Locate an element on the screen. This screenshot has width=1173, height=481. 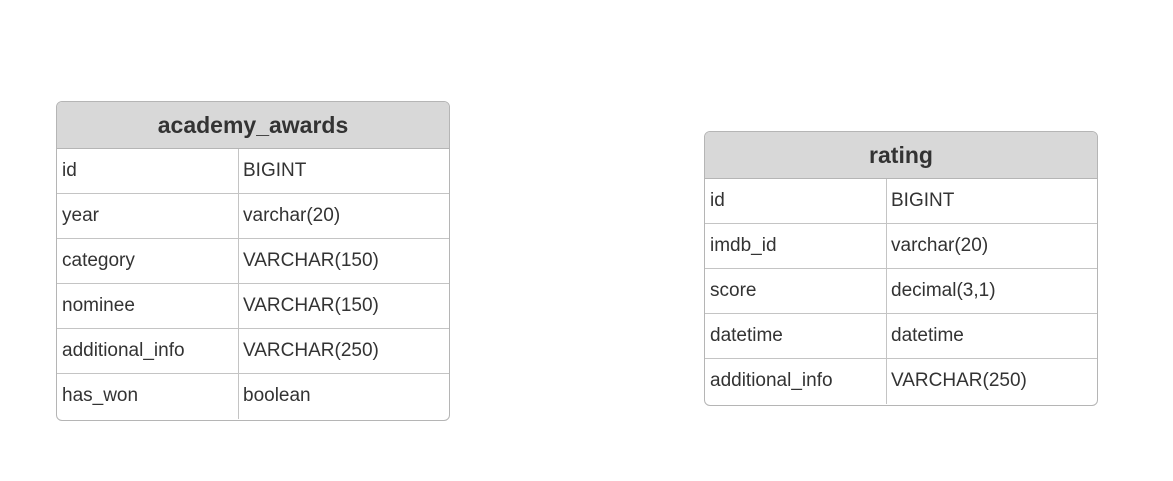
field-row: imdb_id varchar(20) is located at coordinates (901, 246).